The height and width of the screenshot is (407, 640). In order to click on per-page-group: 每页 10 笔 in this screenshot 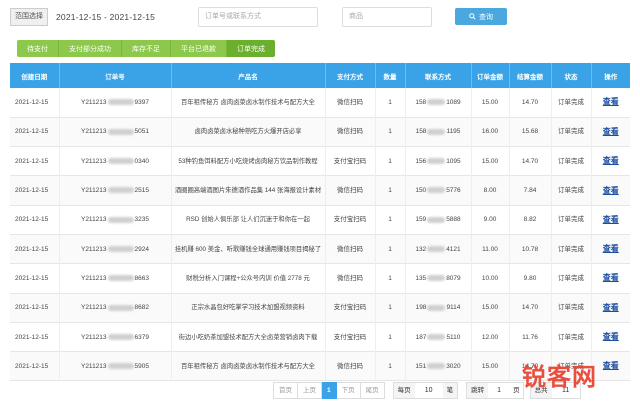, I will do `click(425, 390)`.